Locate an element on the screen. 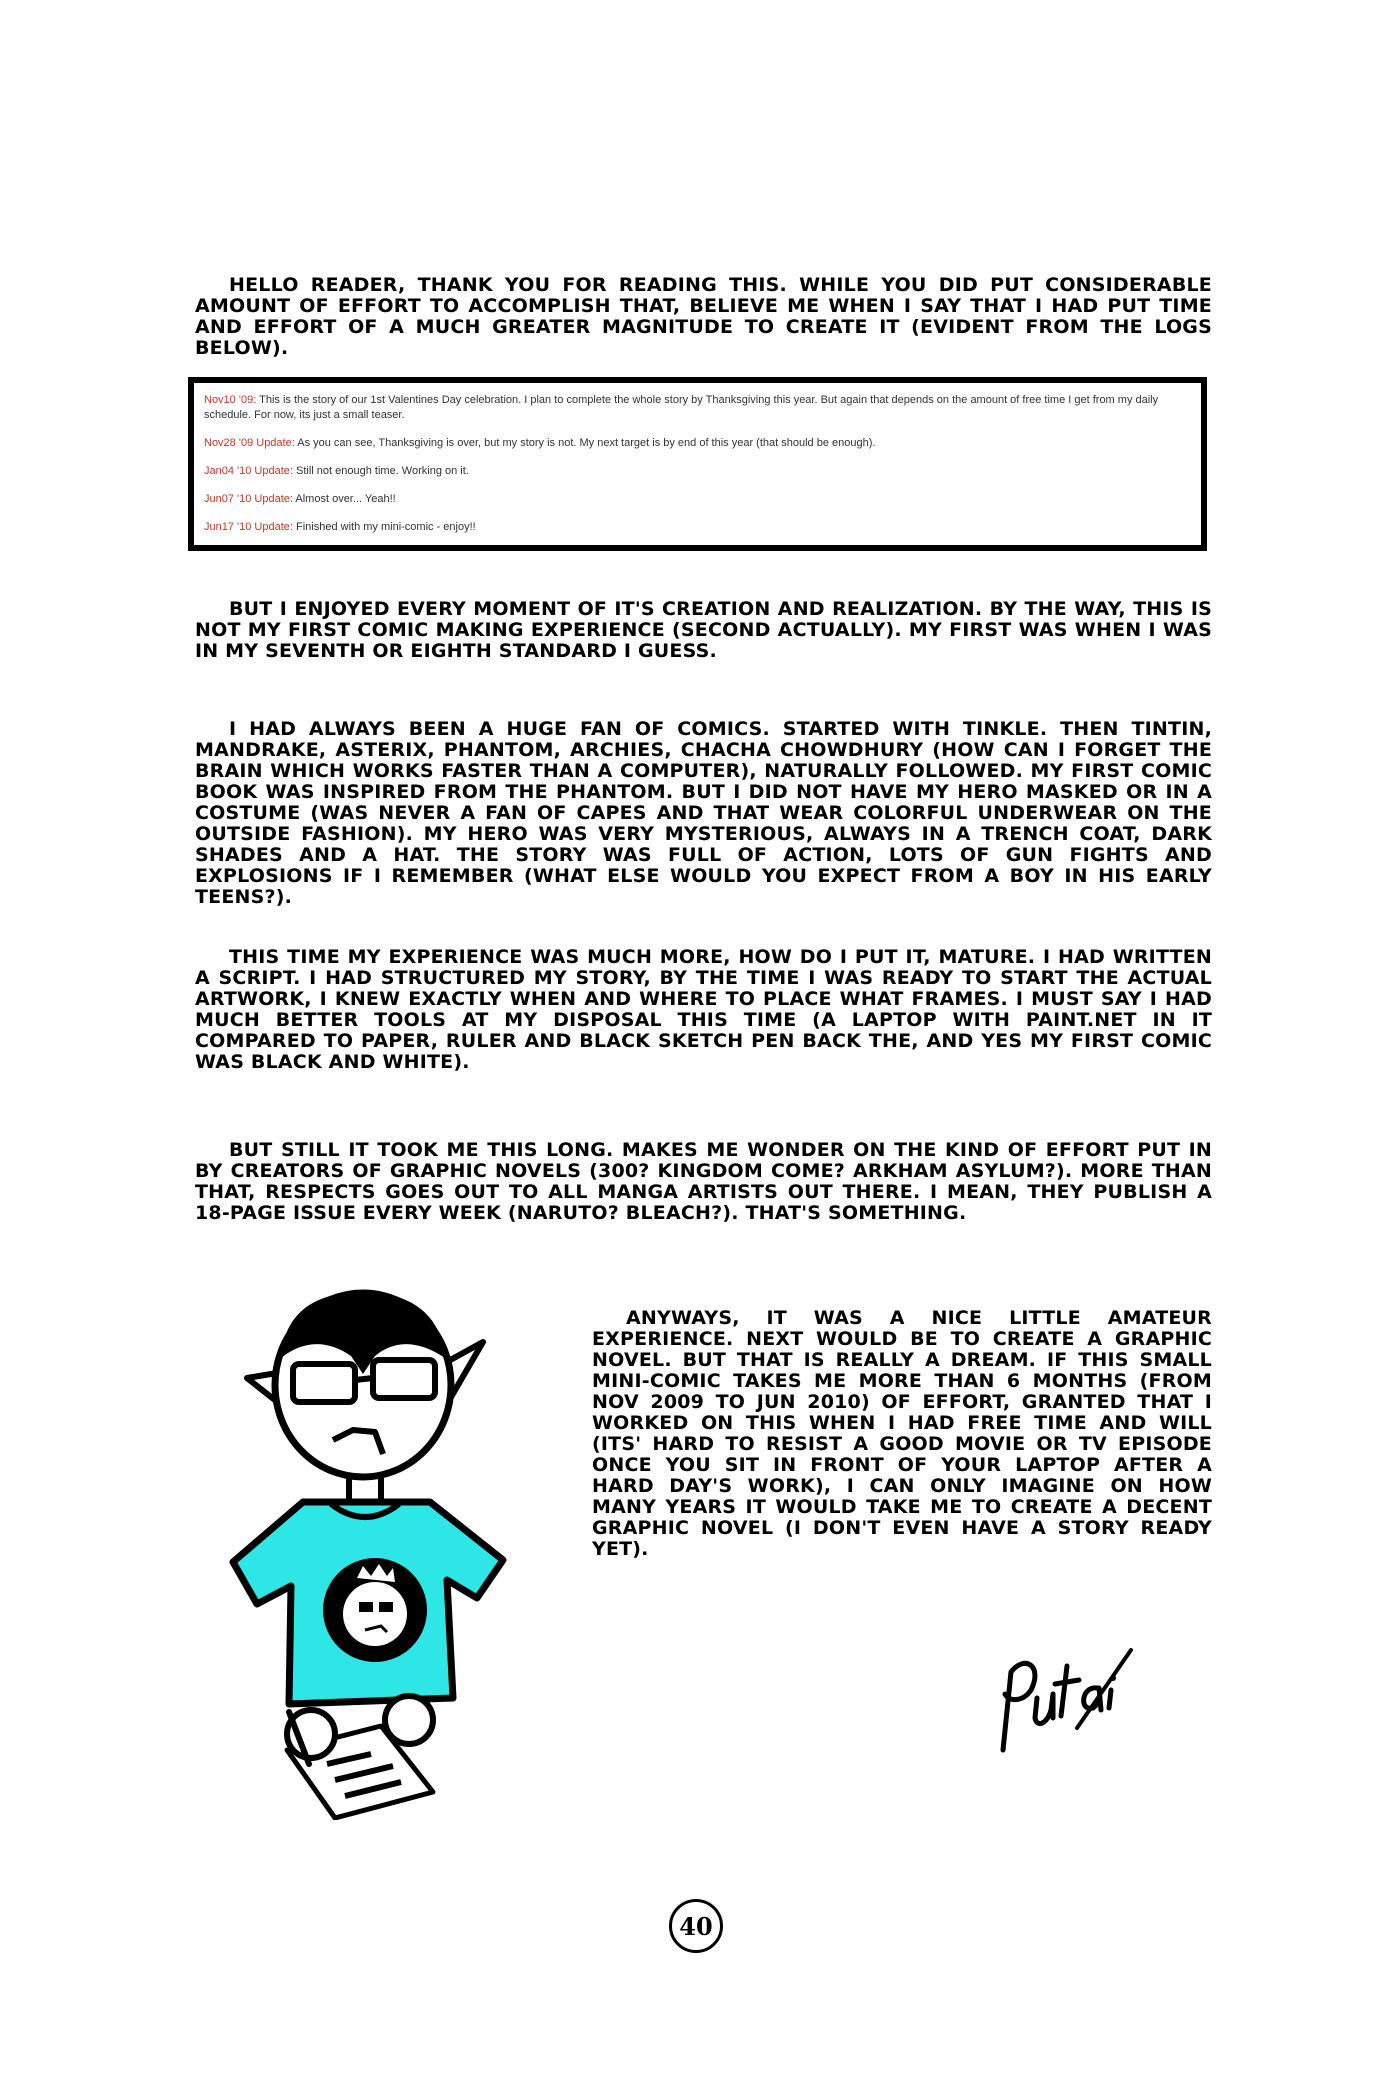  log-entry: Jun07 '10 Update: Almost over... Yeah!! is located at coordinates (696, 499).